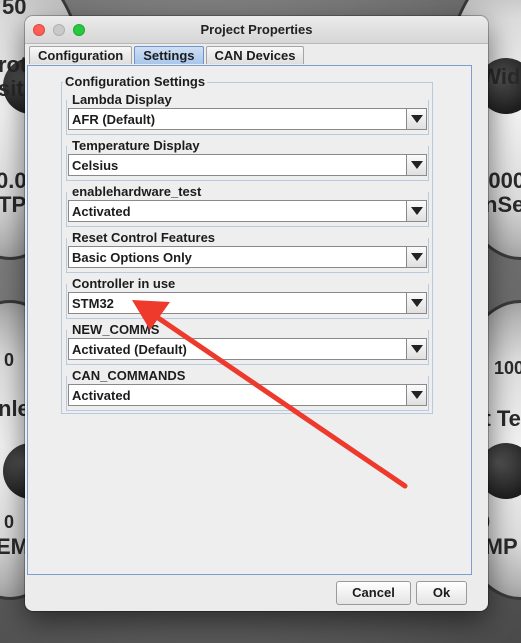  I want to click on temperature-display-select: Celsius, so click(247, 165).